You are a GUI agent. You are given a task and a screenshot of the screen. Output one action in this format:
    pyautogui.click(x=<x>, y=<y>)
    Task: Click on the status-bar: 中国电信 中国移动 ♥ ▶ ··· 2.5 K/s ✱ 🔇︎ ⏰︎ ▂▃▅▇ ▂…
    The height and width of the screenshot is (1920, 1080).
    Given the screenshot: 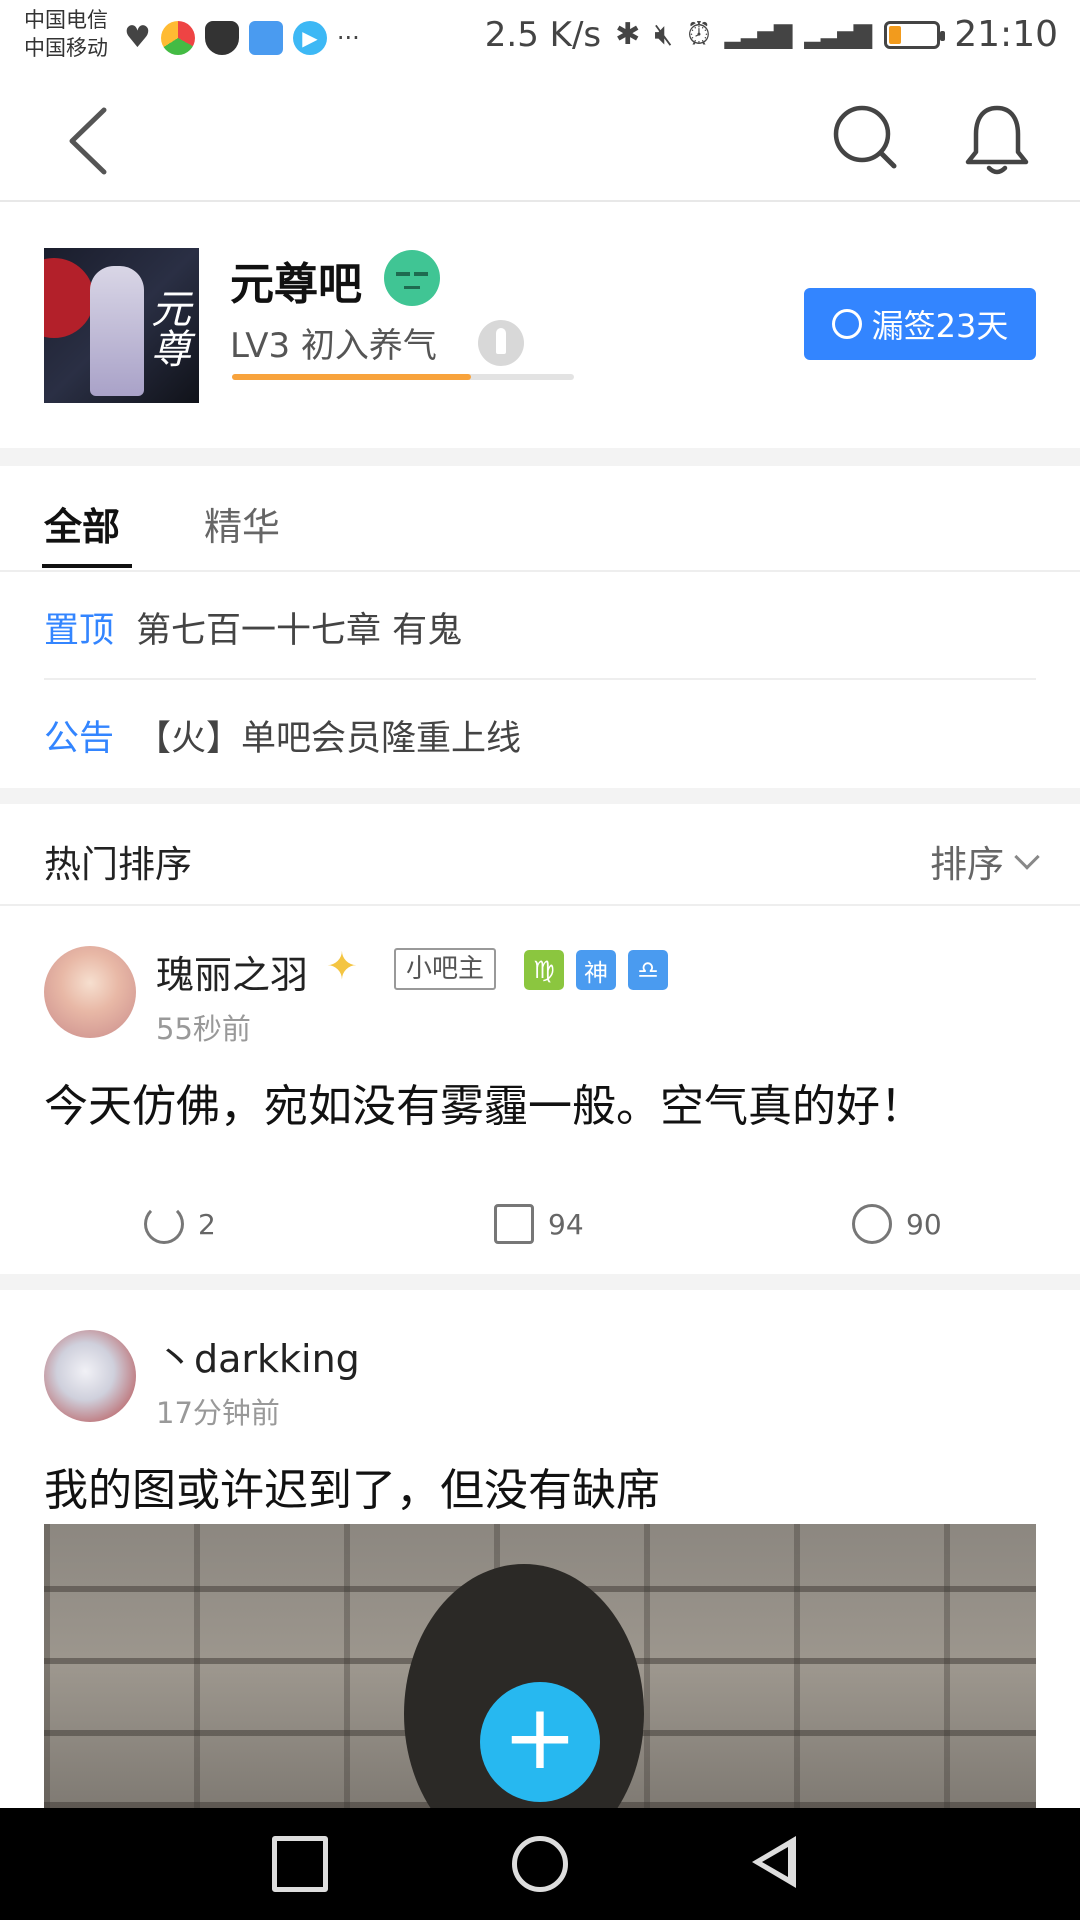 What is the action you would take?
    pyautogui.click(x=540, y=40)
    